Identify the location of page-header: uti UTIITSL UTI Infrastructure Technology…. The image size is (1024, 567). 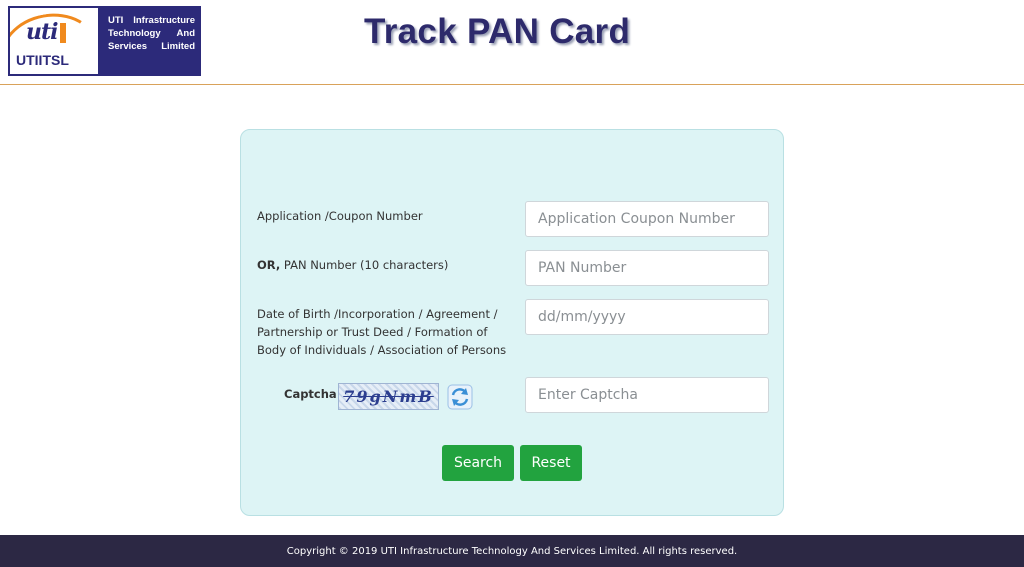
(512, 42).